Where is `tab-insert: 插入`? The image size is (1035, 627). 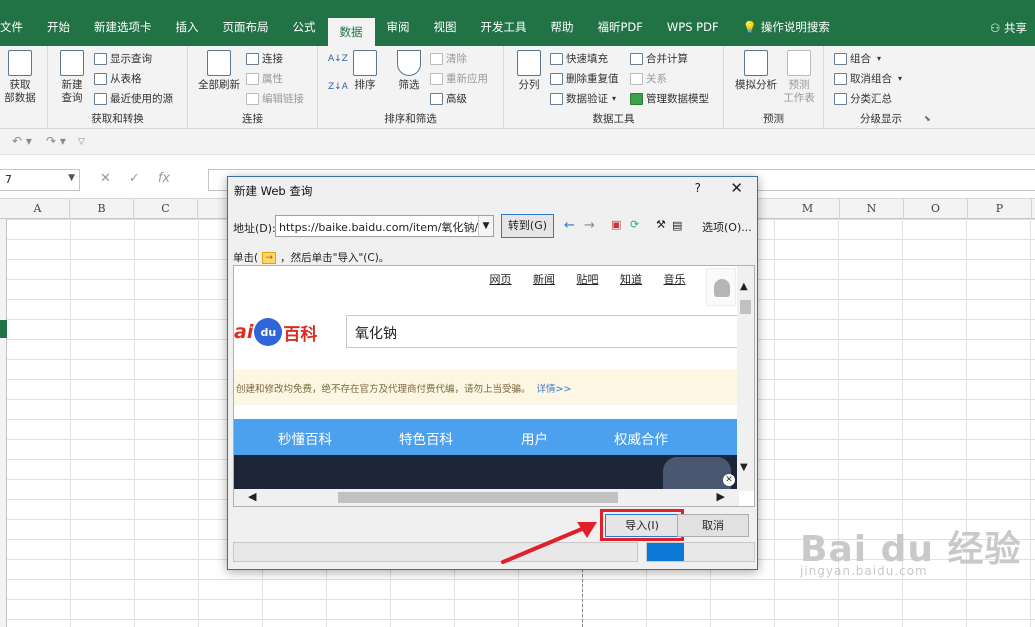
tab-insert: 插入 is located at coordinates (187, 27).